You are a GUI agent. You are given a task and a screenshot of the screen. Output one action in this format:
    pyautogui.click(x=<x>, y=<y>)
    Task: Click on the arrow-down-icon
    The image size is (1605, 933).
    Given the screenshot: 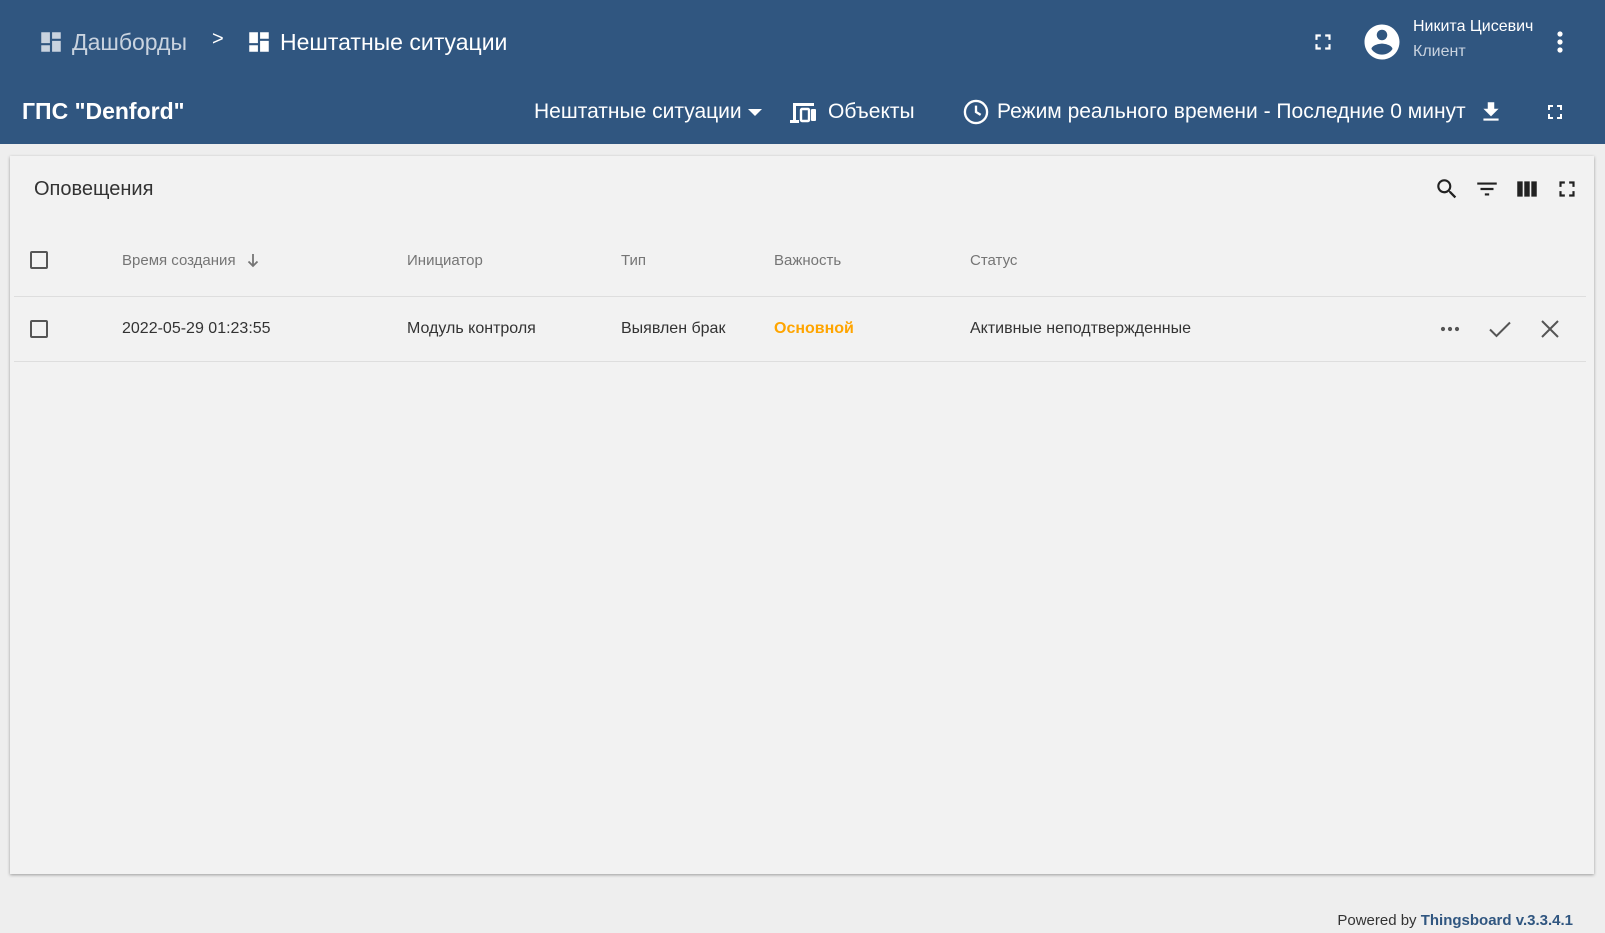 What is the action you would take?
    pyautogui.click(x=252, y=261)
    